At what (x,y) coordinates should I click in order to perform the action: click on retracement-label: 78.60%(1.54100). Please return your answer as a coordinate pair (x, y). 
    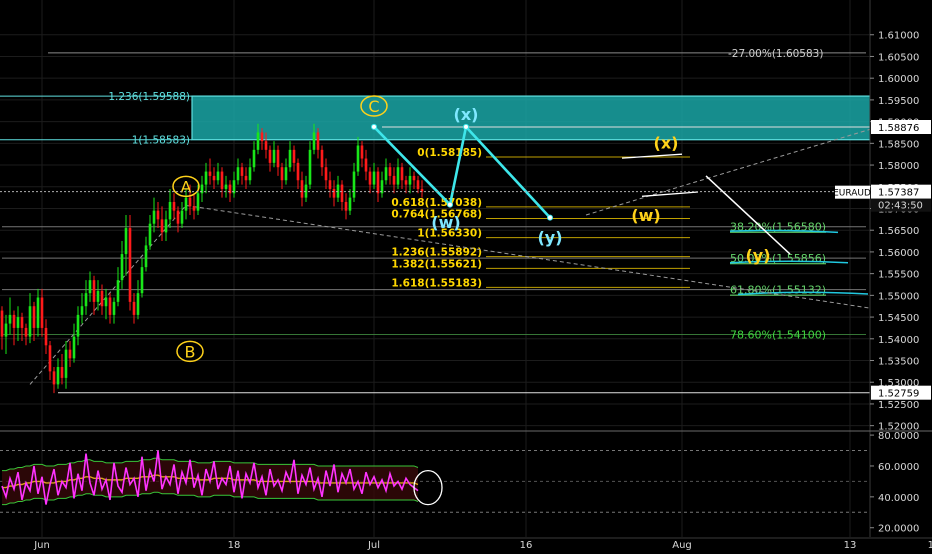
    Looking at the image, I should click on (778, 334).